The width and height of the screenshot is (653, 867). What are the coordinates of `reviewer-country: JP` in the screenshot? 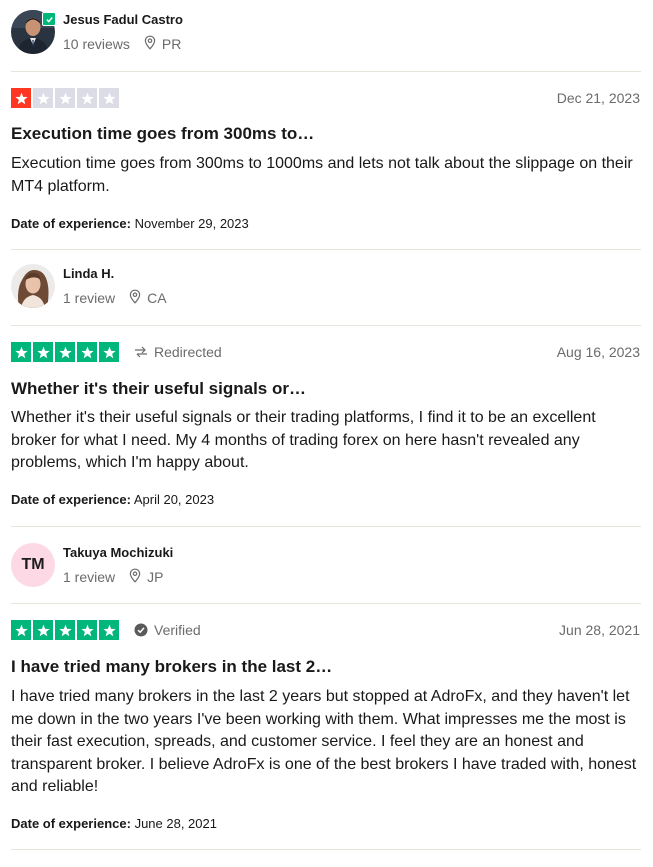 It's located at (155, 577).